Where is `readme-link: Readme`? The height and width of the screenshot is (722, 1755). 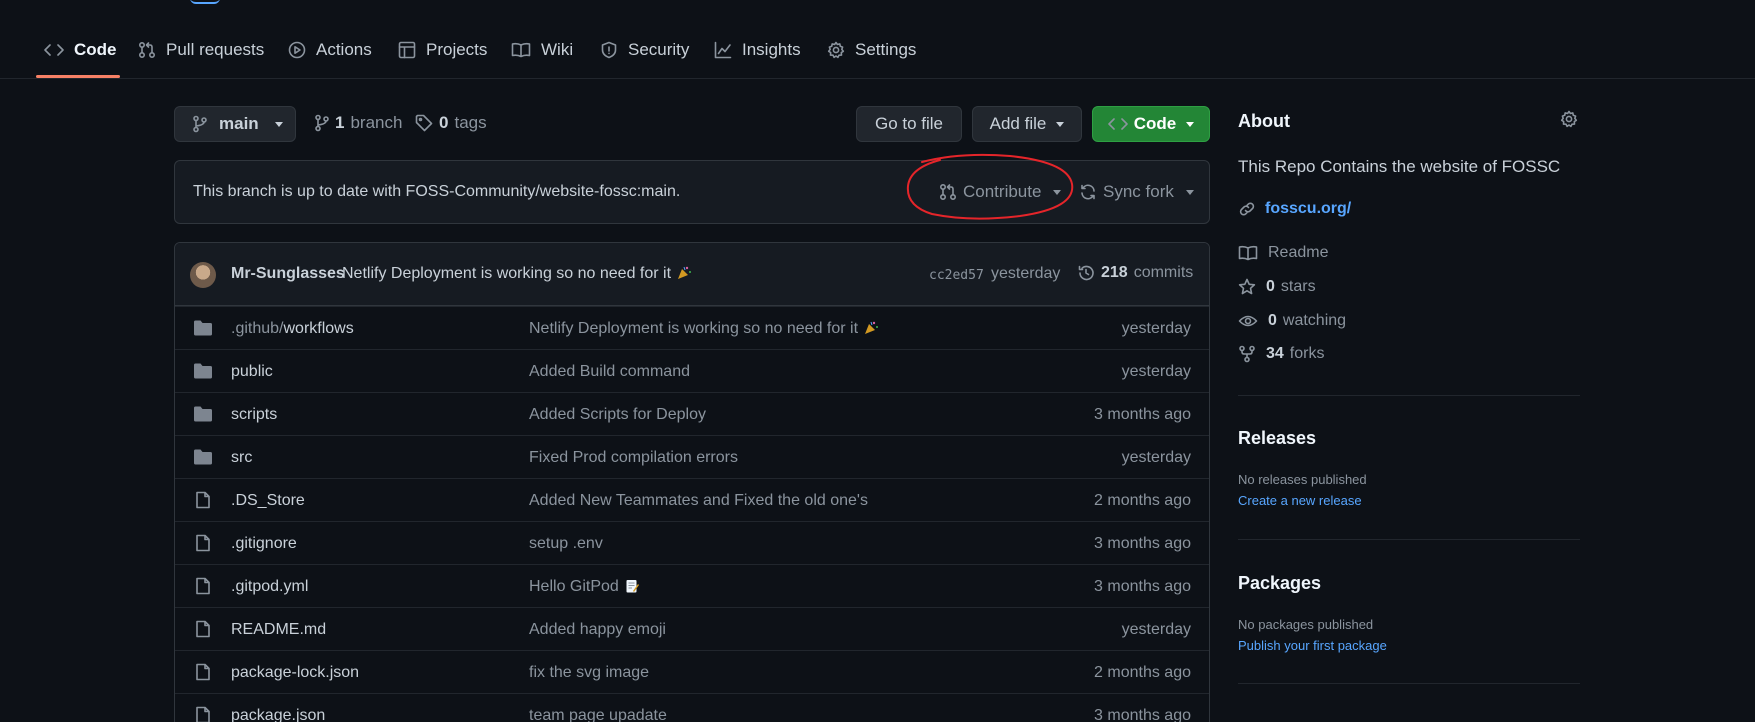 readme-link: Readme is located at coordinates (1283, 253).